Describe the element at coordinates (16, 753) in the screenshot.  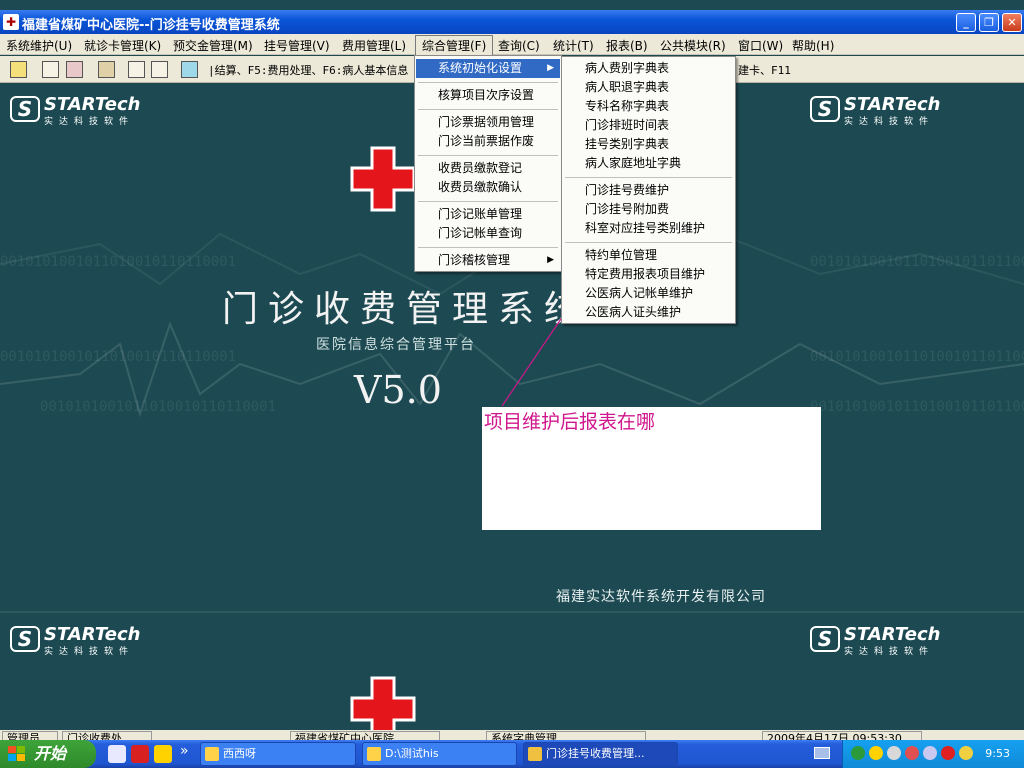
I see `windows-flag-icon` at that location.